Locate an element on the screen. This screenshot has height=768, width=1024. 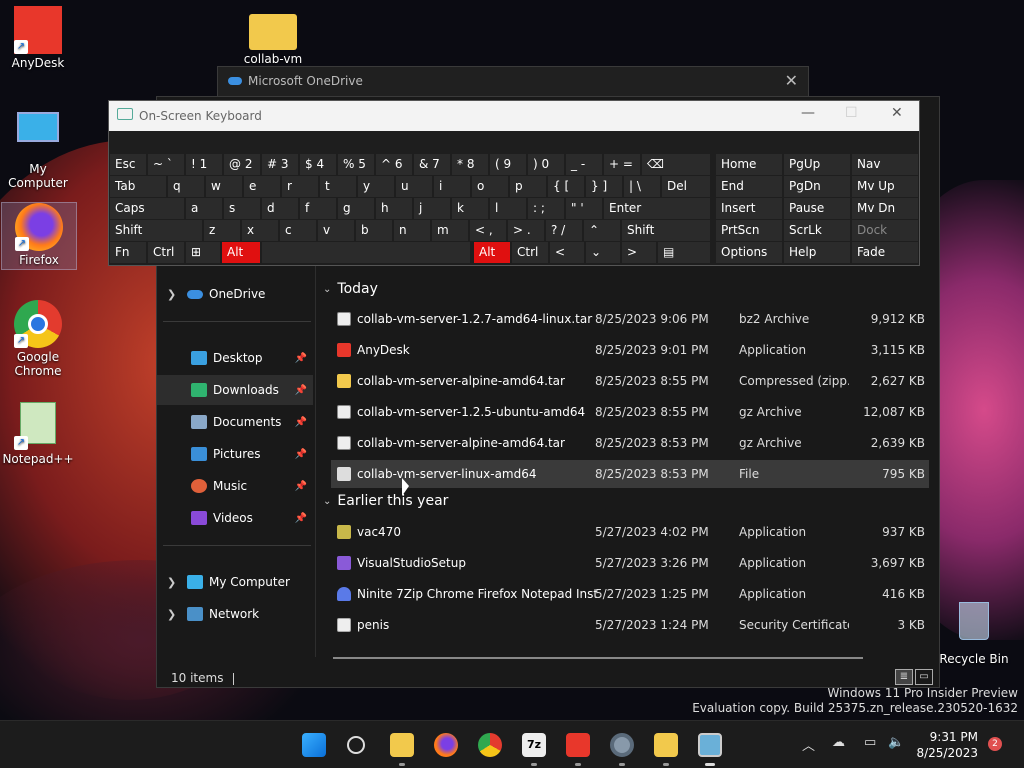
osk-key: @ 2 is located at coordinates (242, 164).